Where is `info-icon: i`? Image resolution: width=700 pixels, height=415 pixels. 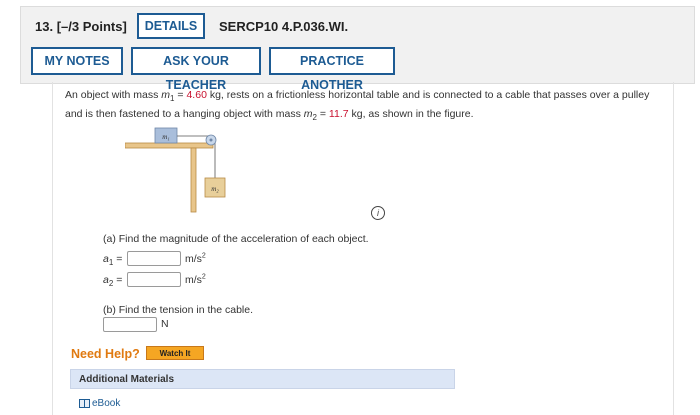
info-icon: i is located at coordinates (378, 213).